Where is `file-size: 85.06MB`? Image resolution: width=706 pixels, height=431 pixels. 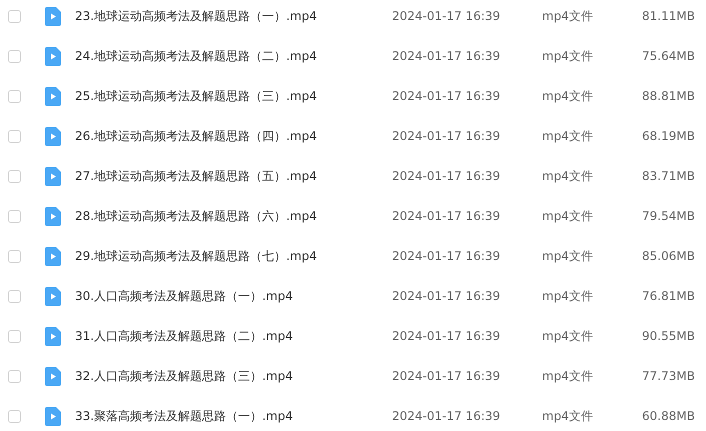
file-size: 85.06MB is located at coordinates (668, 256).